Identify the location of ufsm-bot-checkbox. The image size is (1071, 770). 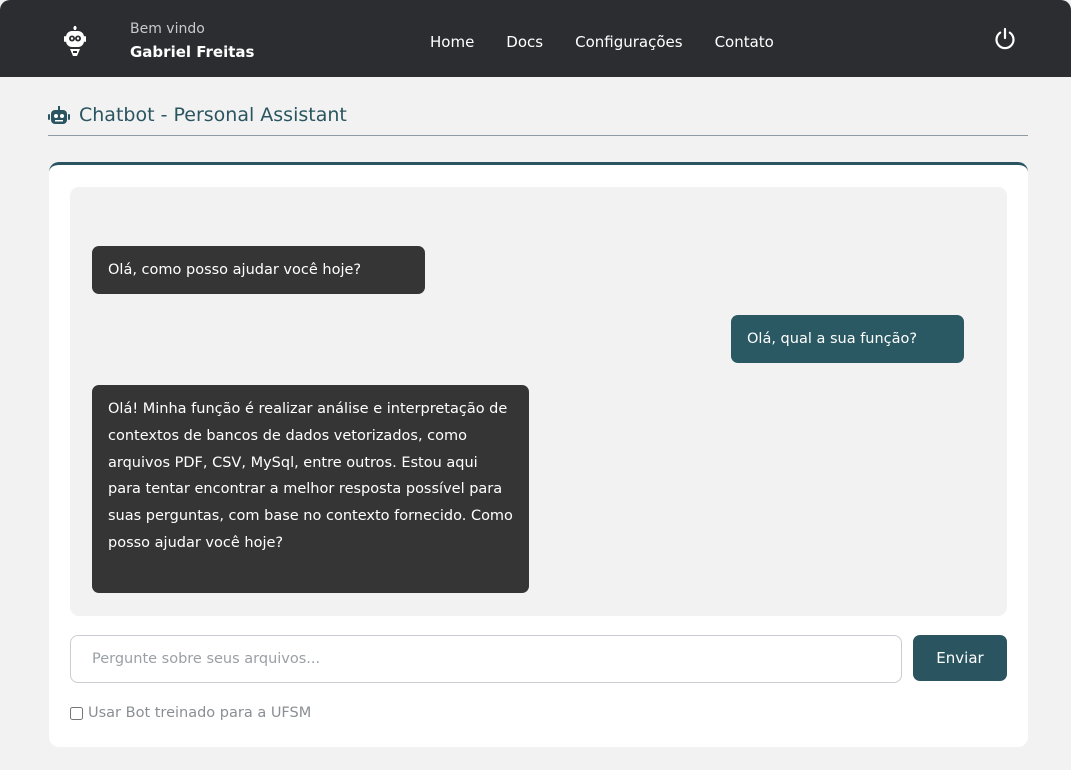
(76, 713).